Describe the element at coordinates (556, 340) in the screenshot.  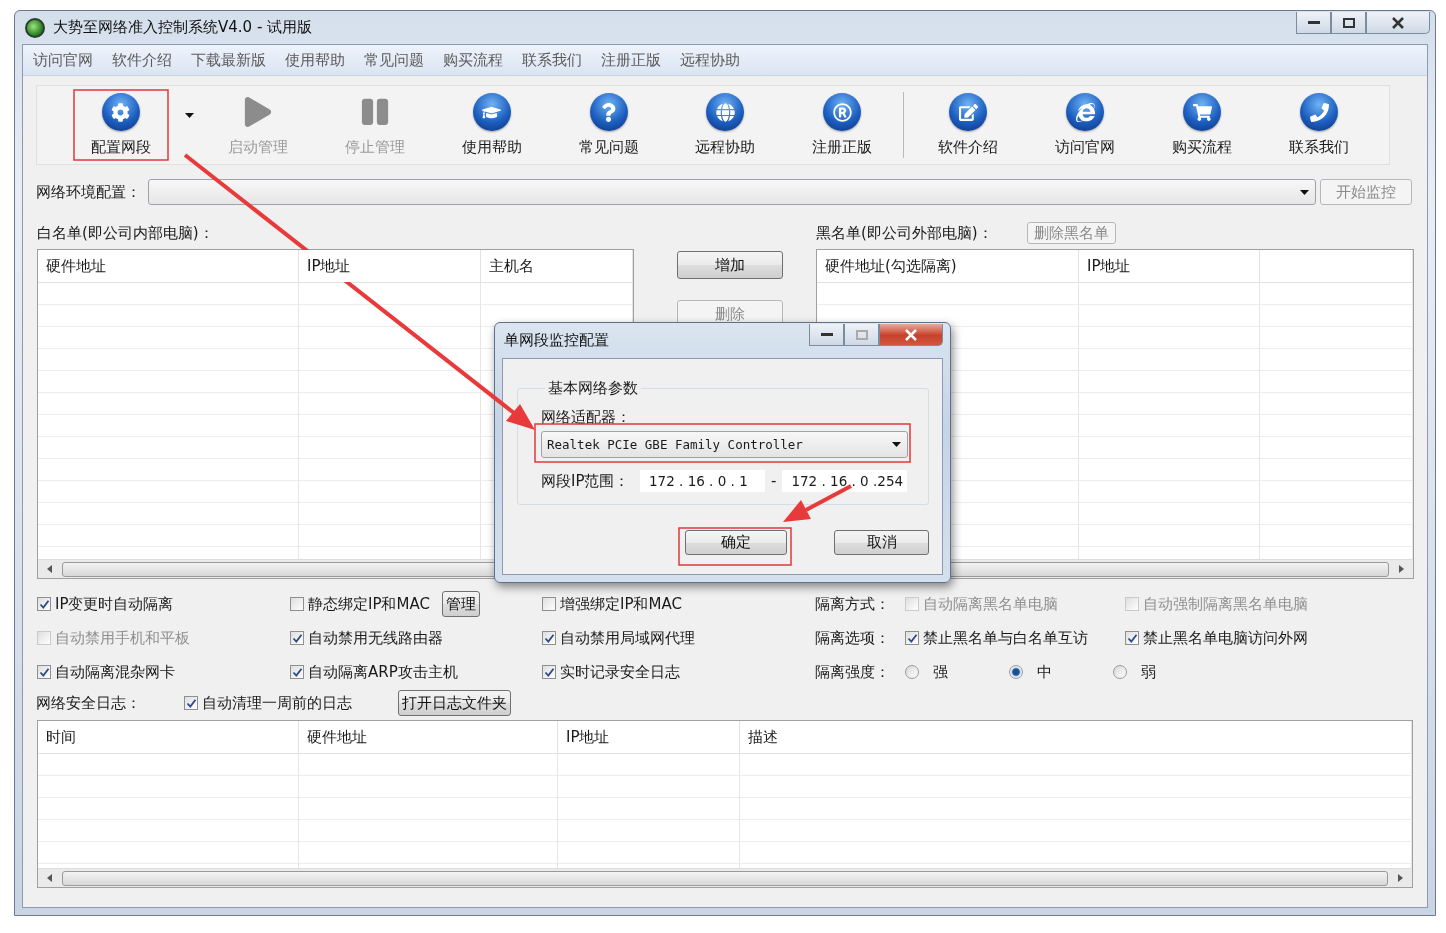
I see `dialog-title: 单网段监控配置` at that location.